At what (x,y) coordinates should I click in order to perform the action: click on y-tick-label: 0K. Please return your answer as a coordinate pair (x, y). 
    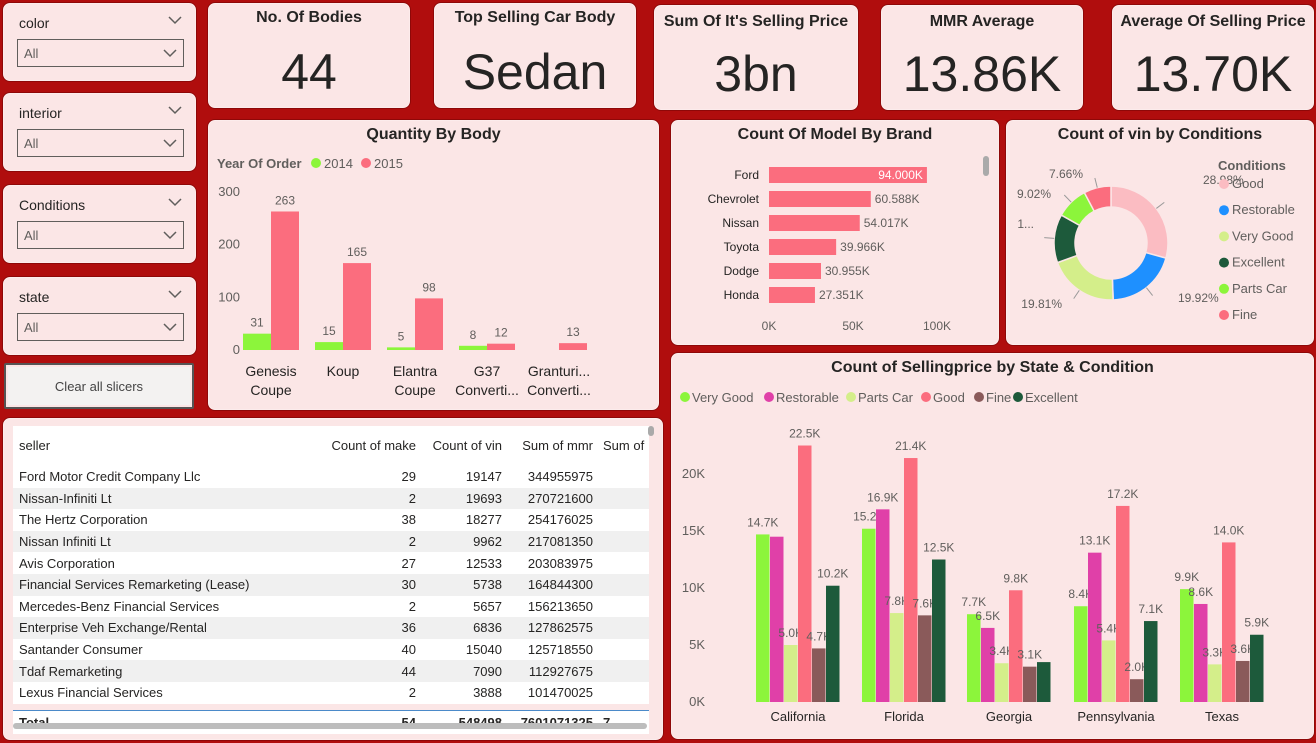
    Looking at the image, I should click on (697, 701).